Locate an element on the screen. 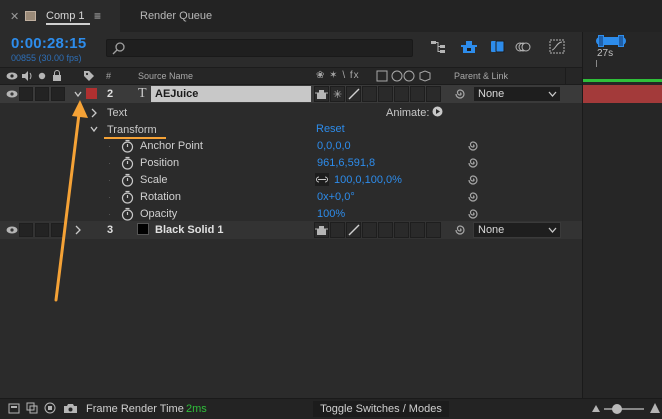 Image resolution: width=662 pixels, height=419 pixels. zoom-slider-right-handle is located at coordinates (621, 41).